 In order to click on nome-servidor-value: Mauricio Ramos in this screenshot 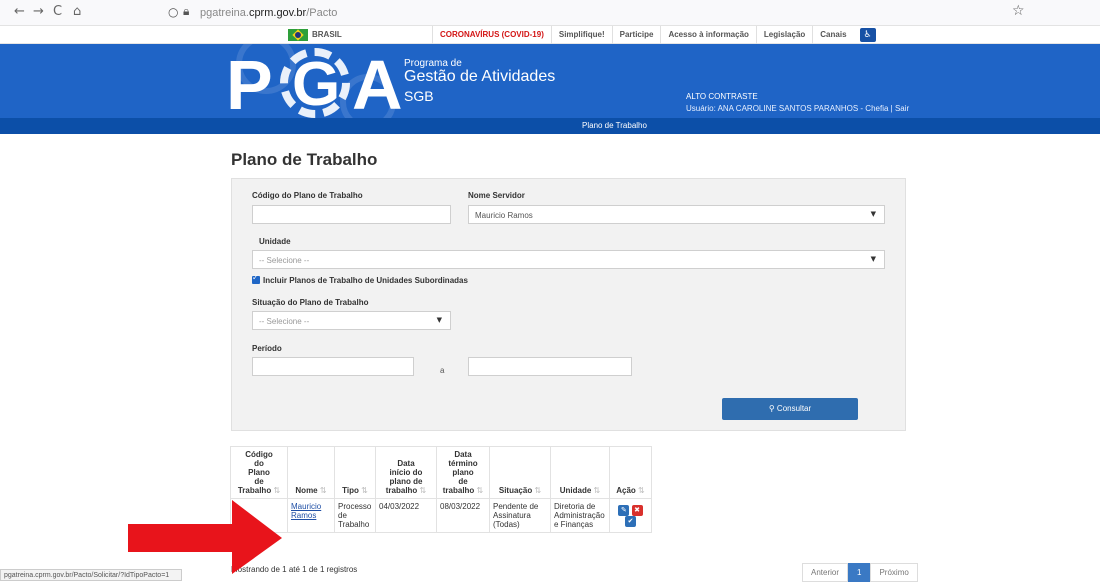, I will do `click(504, 215)`.